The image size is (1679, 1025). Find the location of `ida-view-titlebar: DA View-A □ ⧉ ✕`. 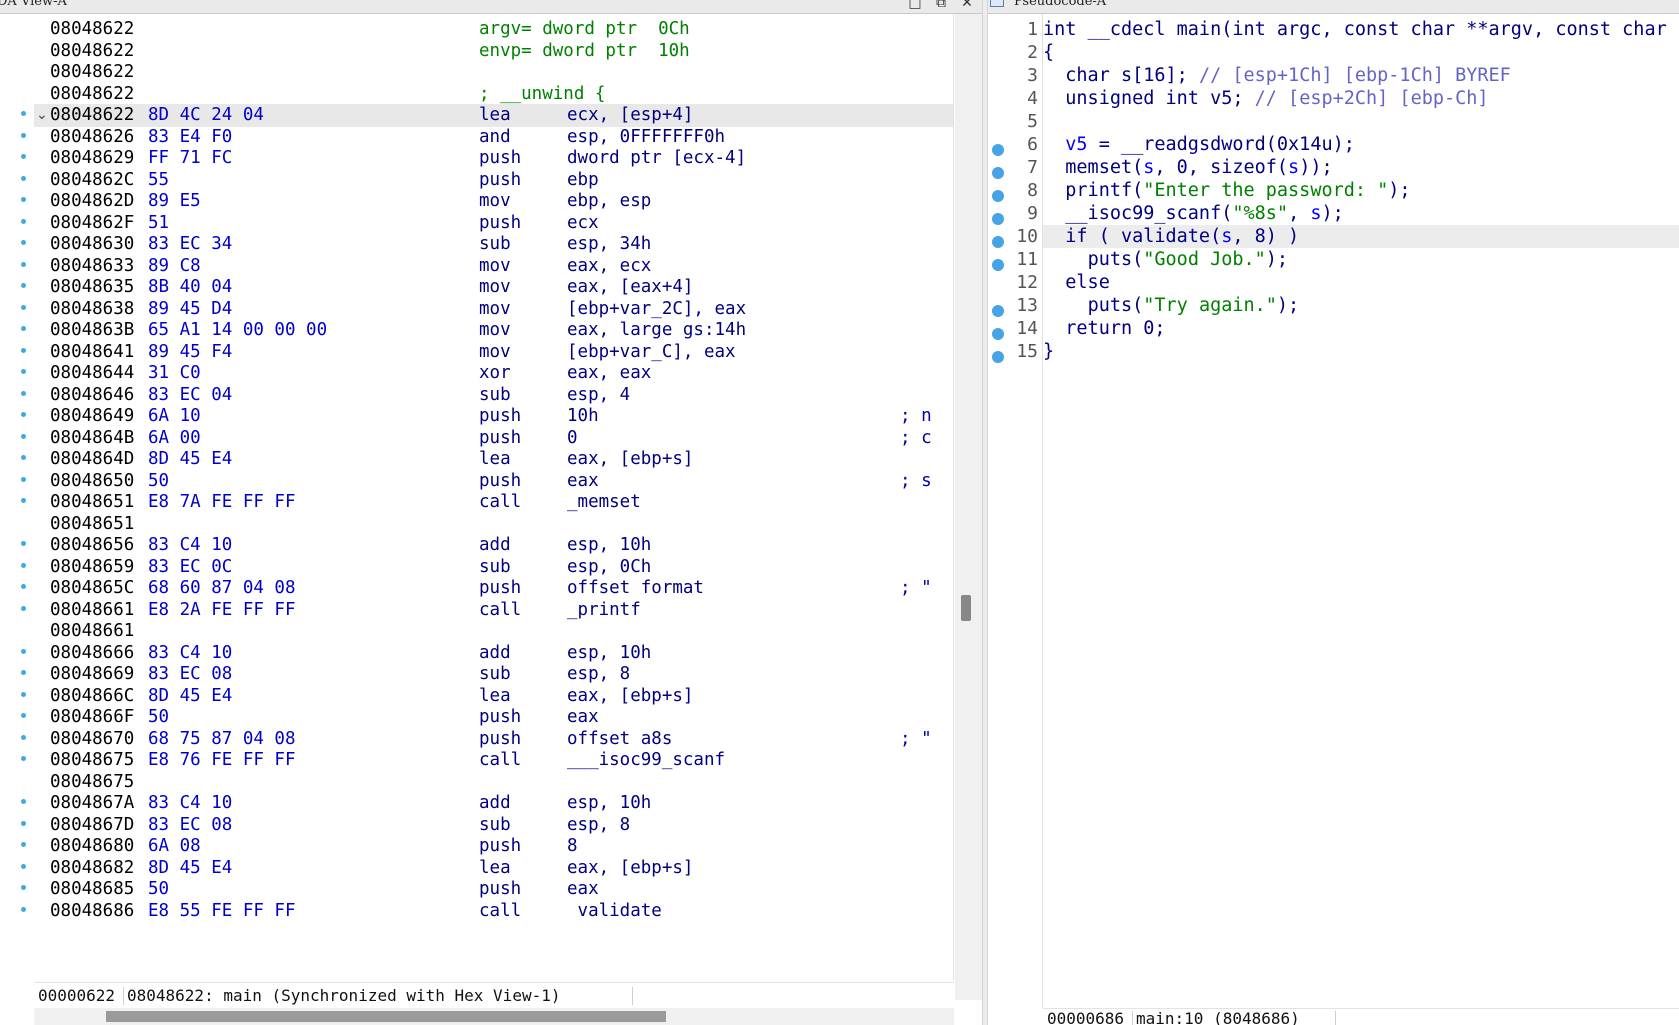

ida-view-titlebar: DA View-A □ ⧉ ✕ is located at coordinates (491, 7).